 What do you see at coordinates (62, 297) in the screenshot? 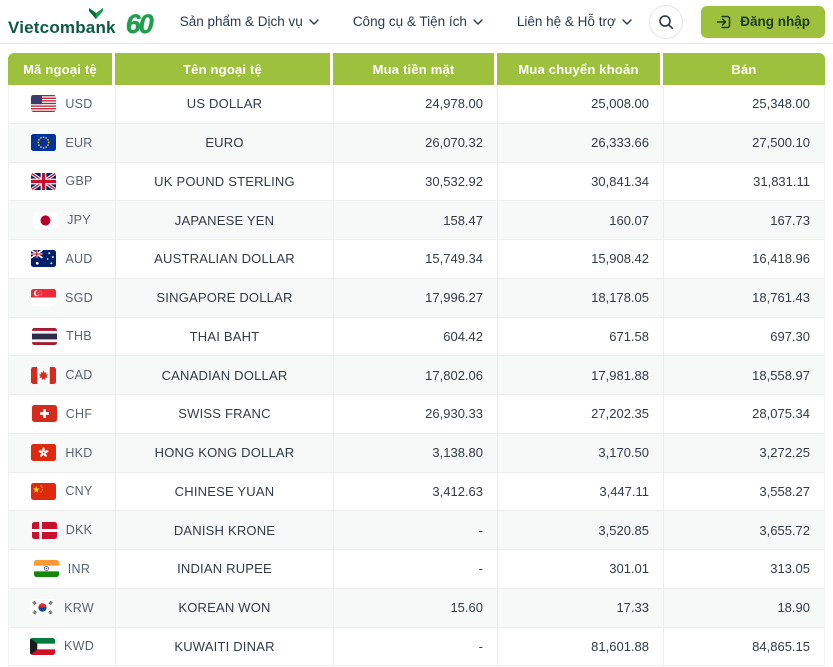
I see `currency-code-cell: SGD` at bounding box center [62, 297].